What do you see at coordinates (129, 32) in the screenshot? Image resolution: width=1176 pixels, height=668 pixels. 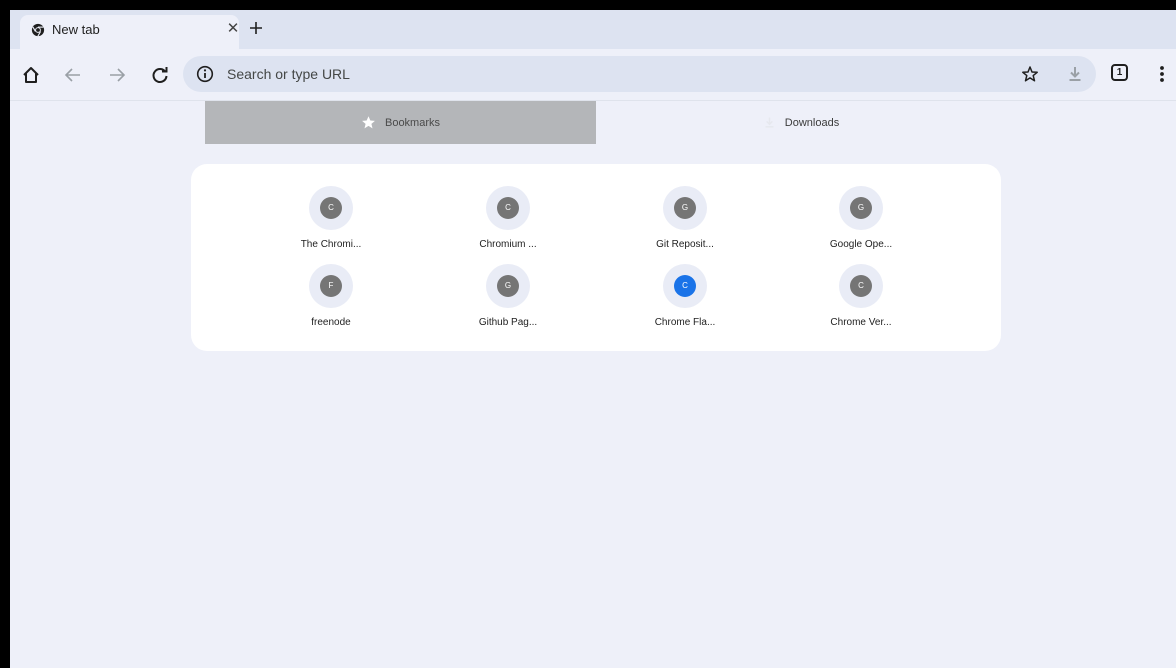 I see `tab-new-tab: New tab ✕` at bounding box center [129, 32].